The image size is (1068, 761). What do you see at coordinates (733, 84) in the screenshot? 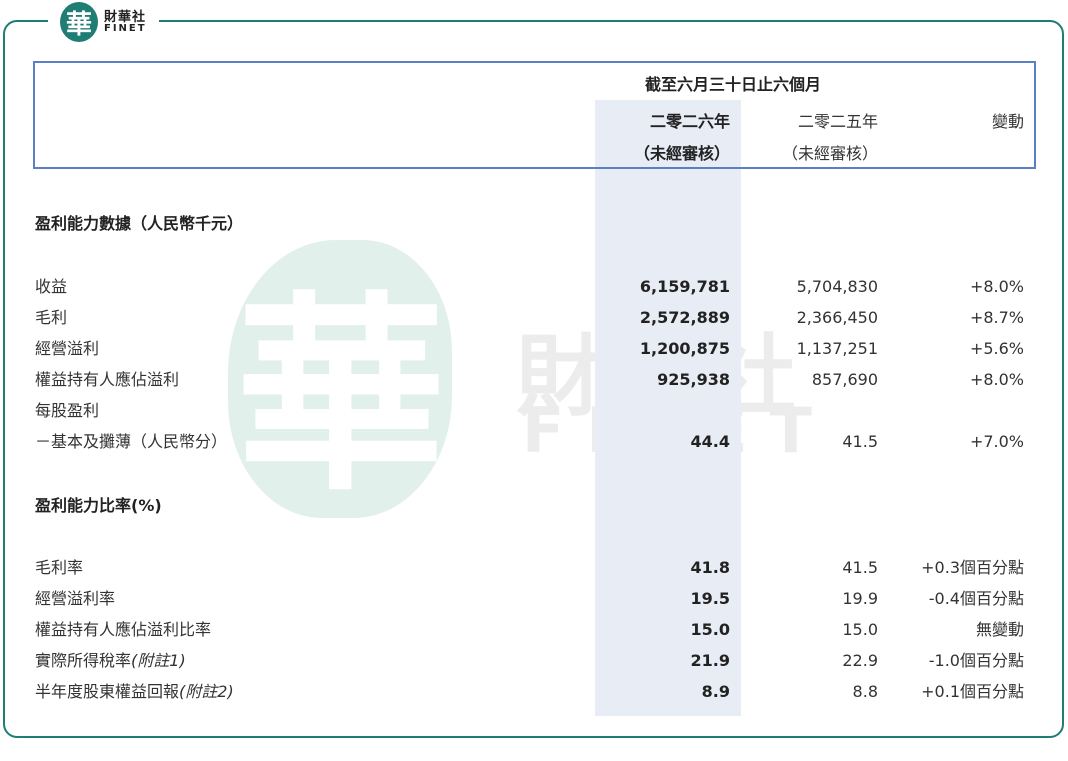
I see `period-heading: 截至六月三十日止六個月` at bounding box center [733, 84].